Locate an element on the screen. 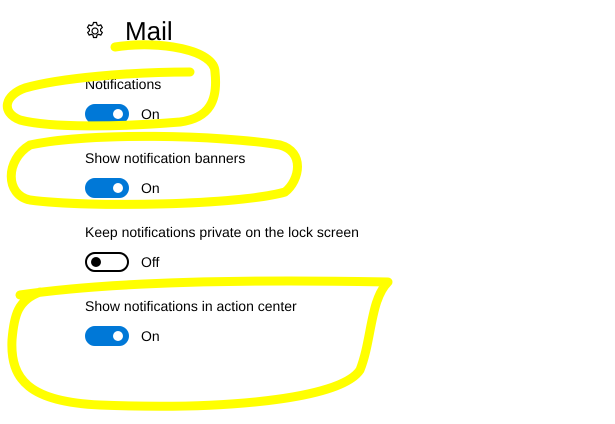  settings-icon is located at coordinates (95, 31).